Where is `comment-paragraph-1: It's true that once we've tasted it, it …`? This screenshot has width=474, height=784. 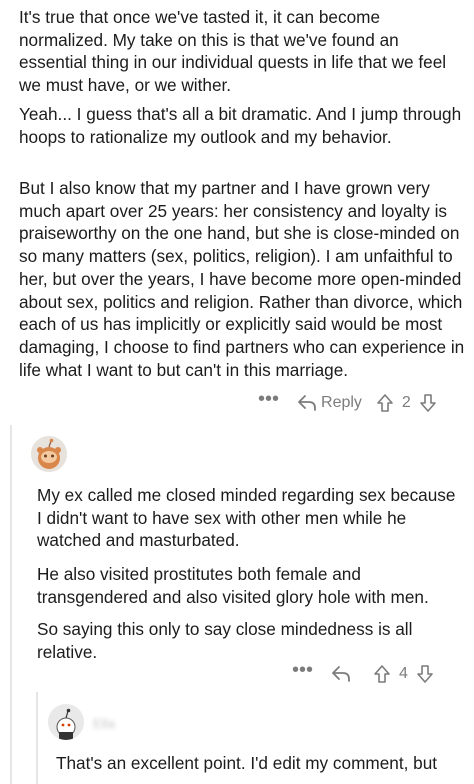
comment-paragraph-1: It's true that once we've tasted it, it … is located at coordinates (233, 51).